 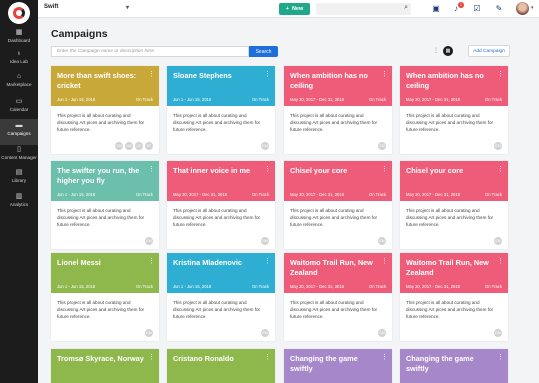 I want to click on sidebar-item-label: Marketplace, so click(x=19, y=84).